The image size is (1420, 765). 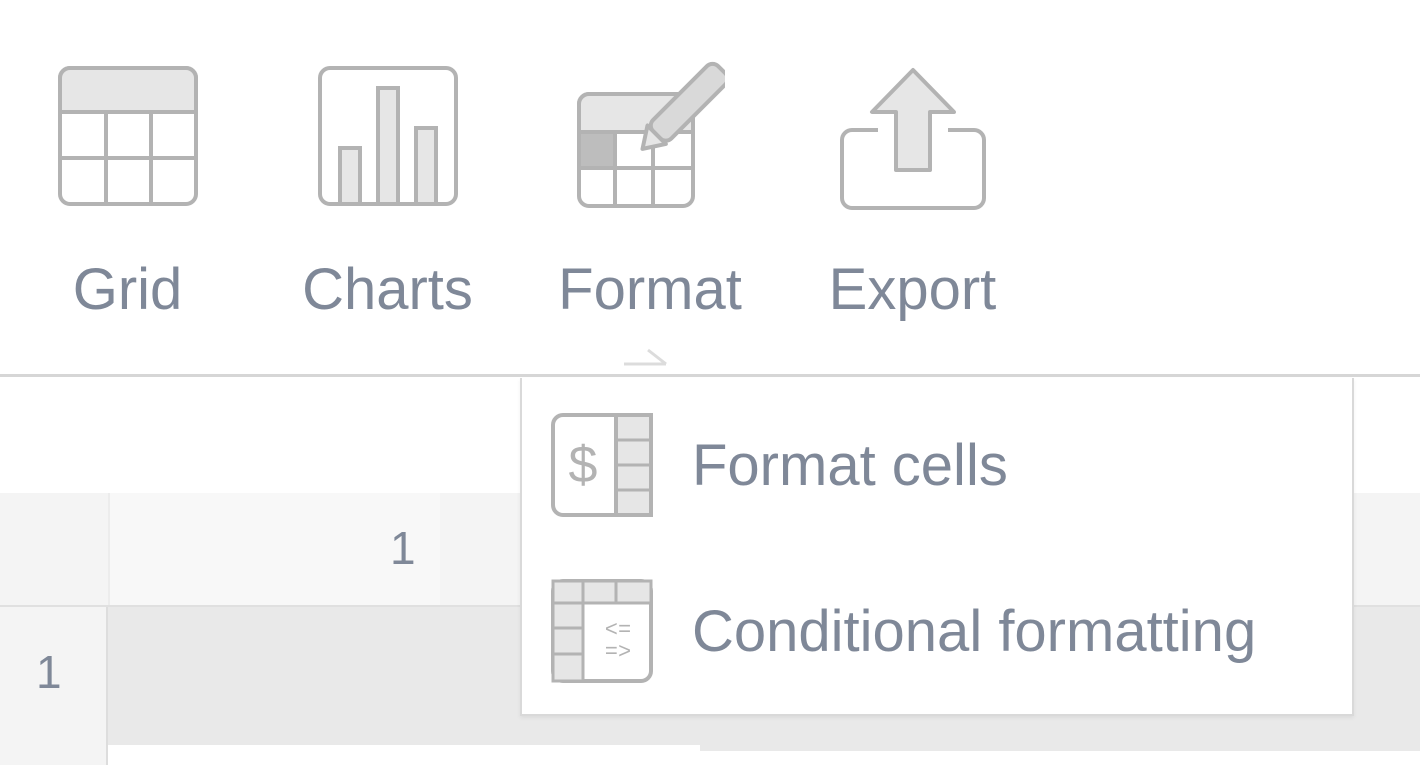 What do you see at coordinates (1060, 748) in the screenshot?
I see `row-divider` at bounding box center [1060, 748].